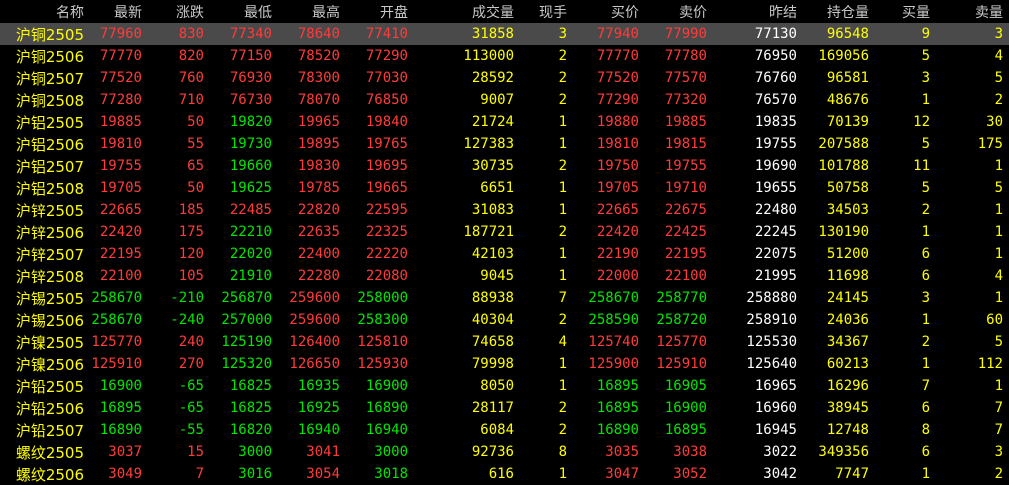 The image size is (1009, 485). I want to click on cell-change: 240, so click(191, 342).